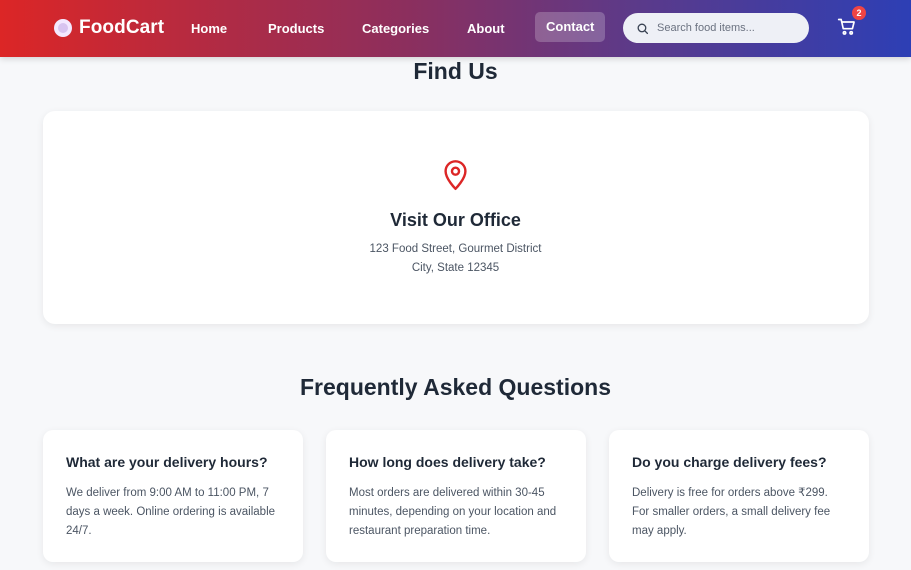 Image resolution: width=911 pixels, height=570 pixels. I want to click on search-box, so click(716, 28).